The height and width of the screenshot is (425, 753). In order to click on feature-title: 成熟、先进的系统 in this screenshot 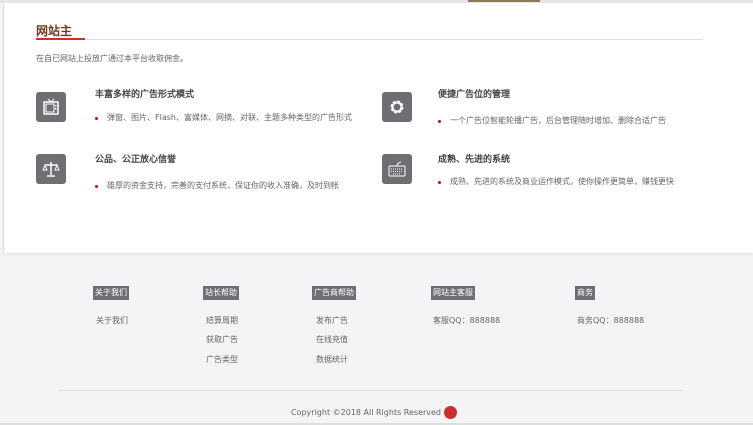, I will do `click(474, 160)`.